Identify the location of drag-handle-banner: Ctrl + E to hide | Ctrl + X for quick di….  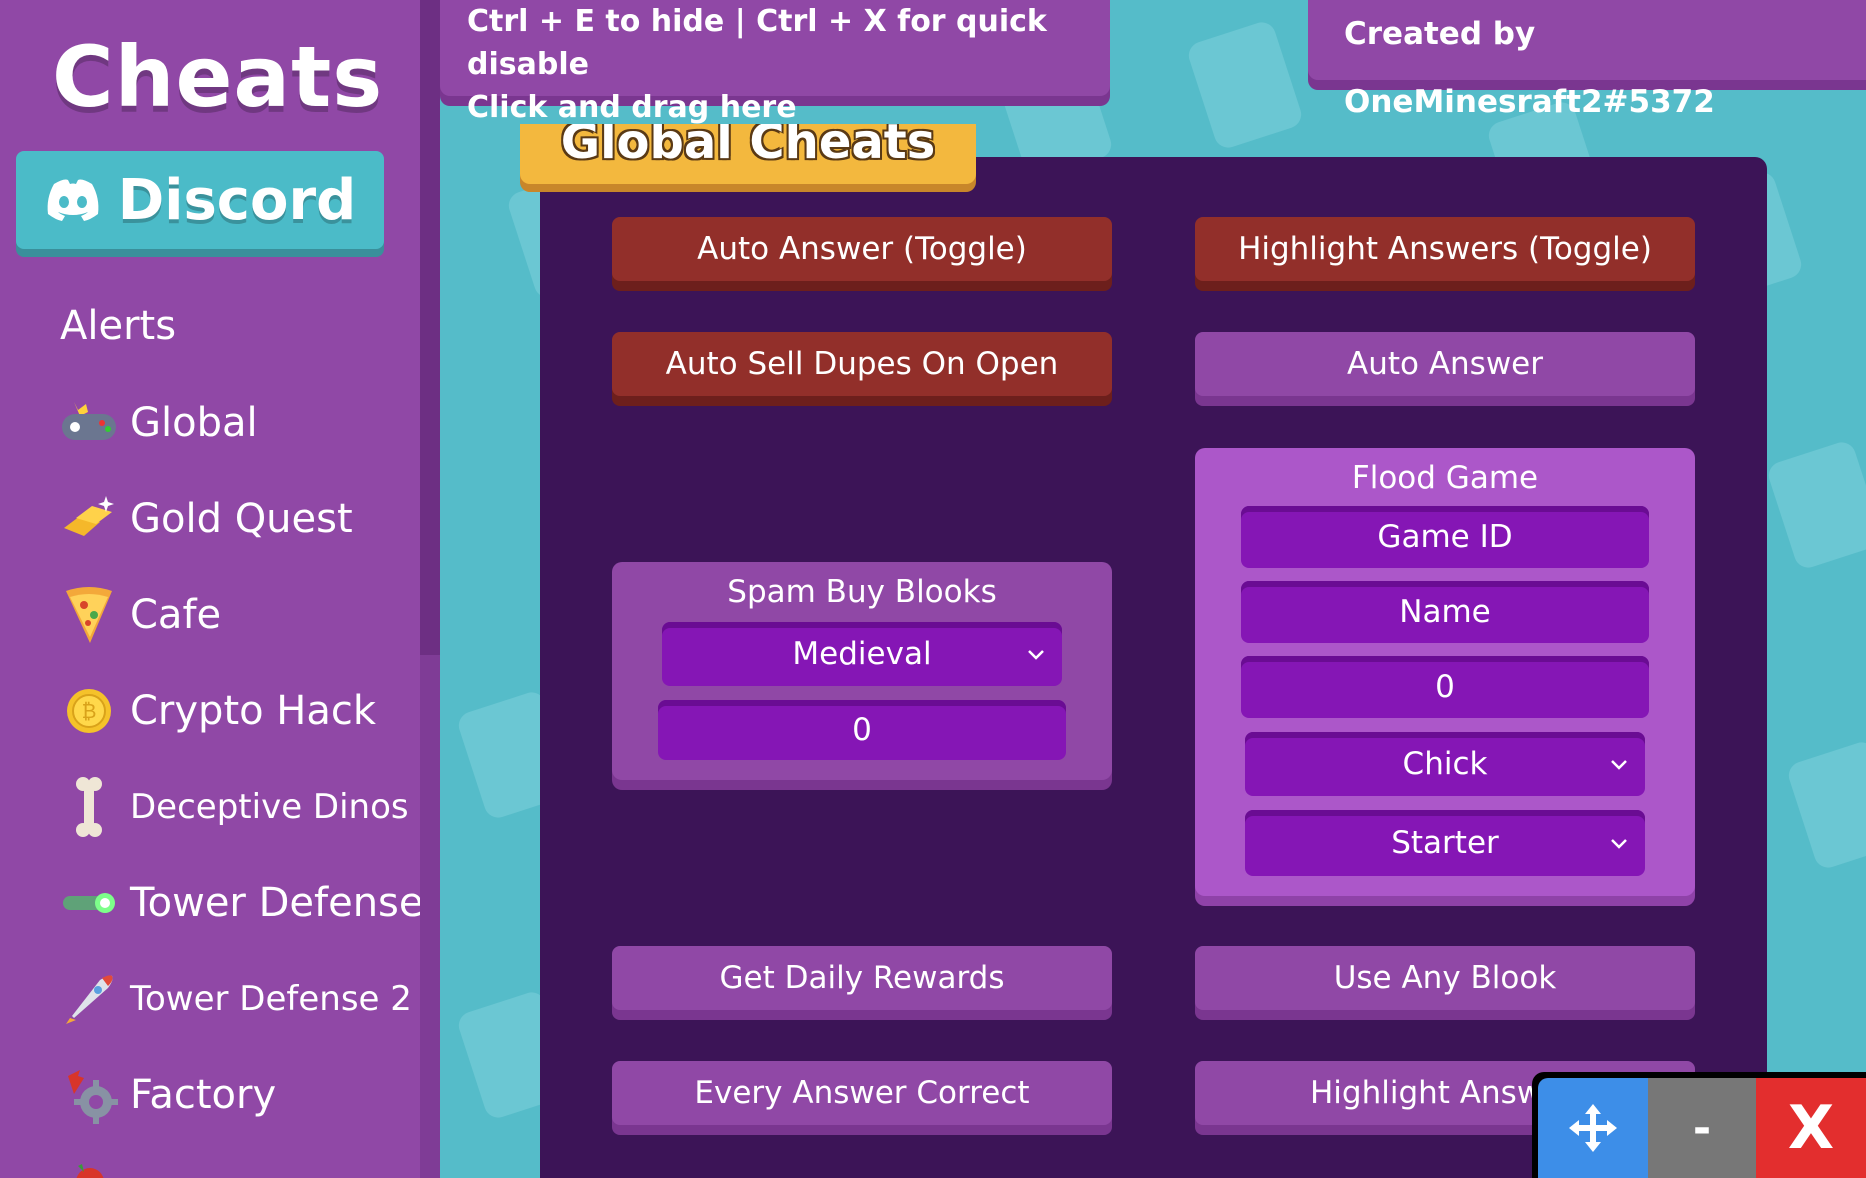
(775, 62).